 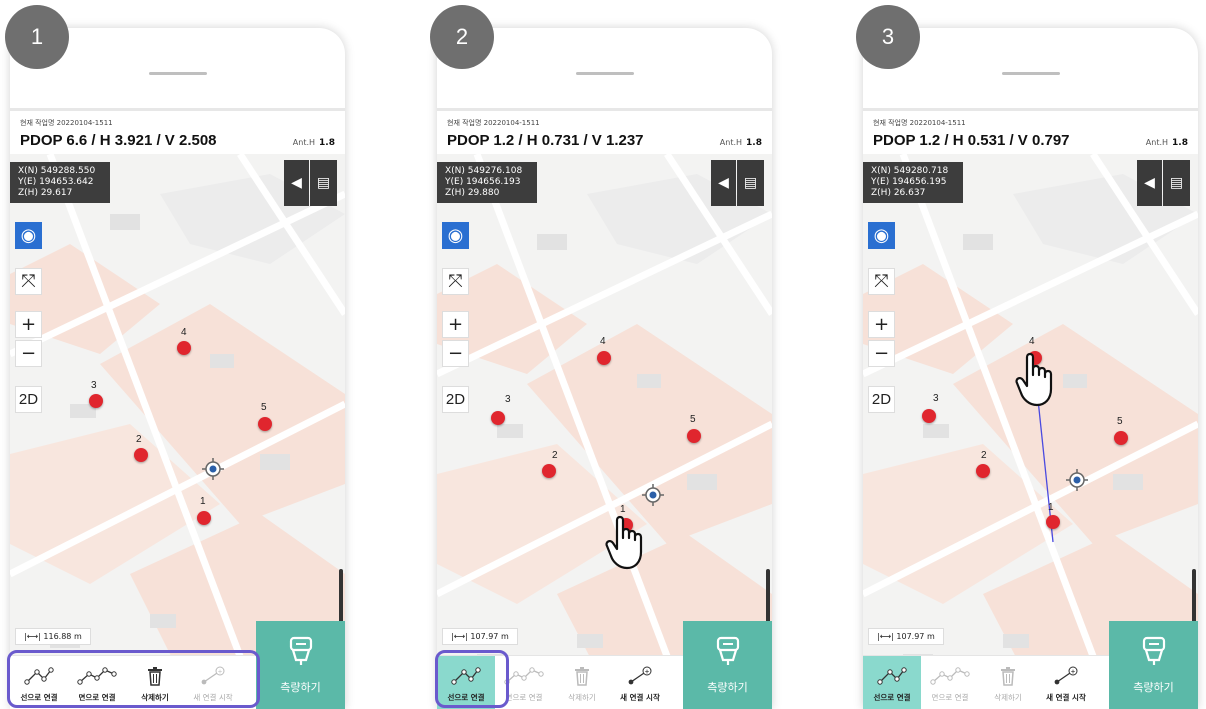 I want to click on point-label: 5, so click(x=693, y=419).